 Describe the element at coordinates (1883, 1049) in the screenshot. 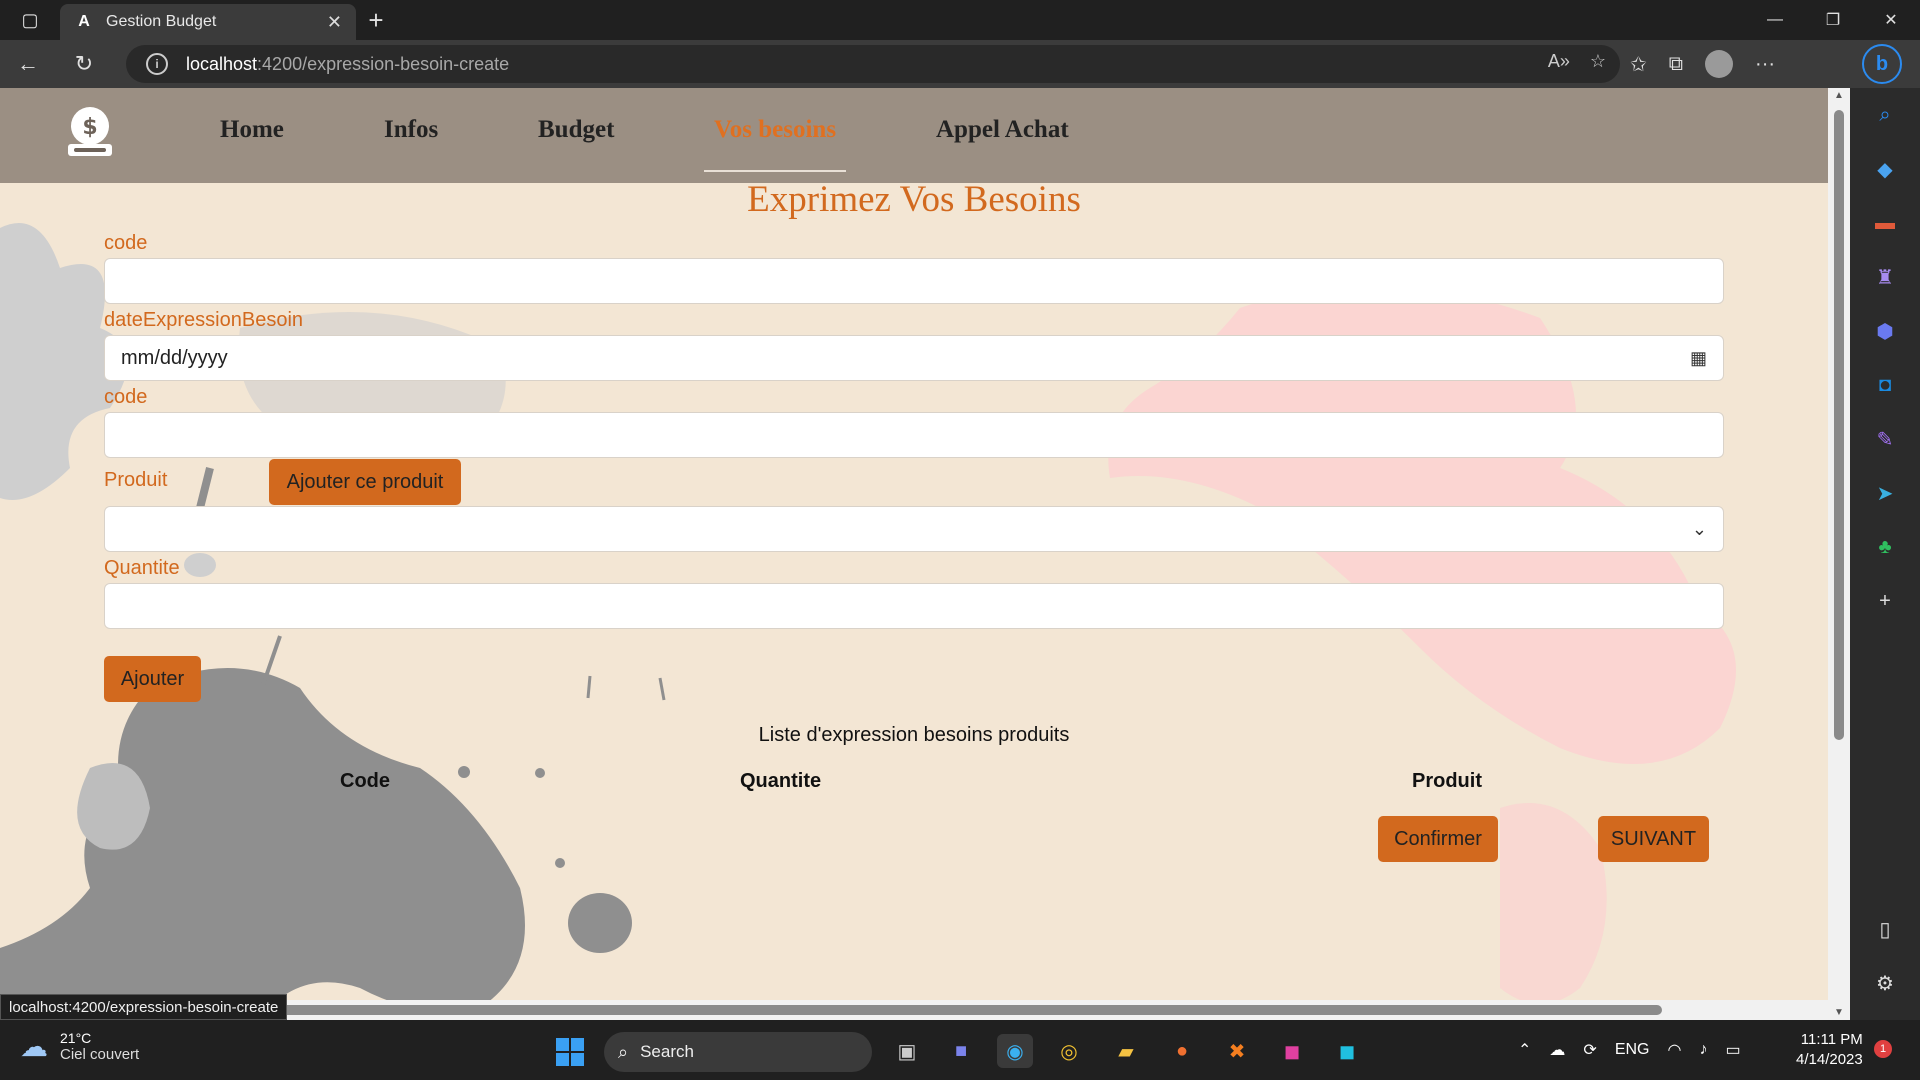

I see `notification-badge: 1` at that location.